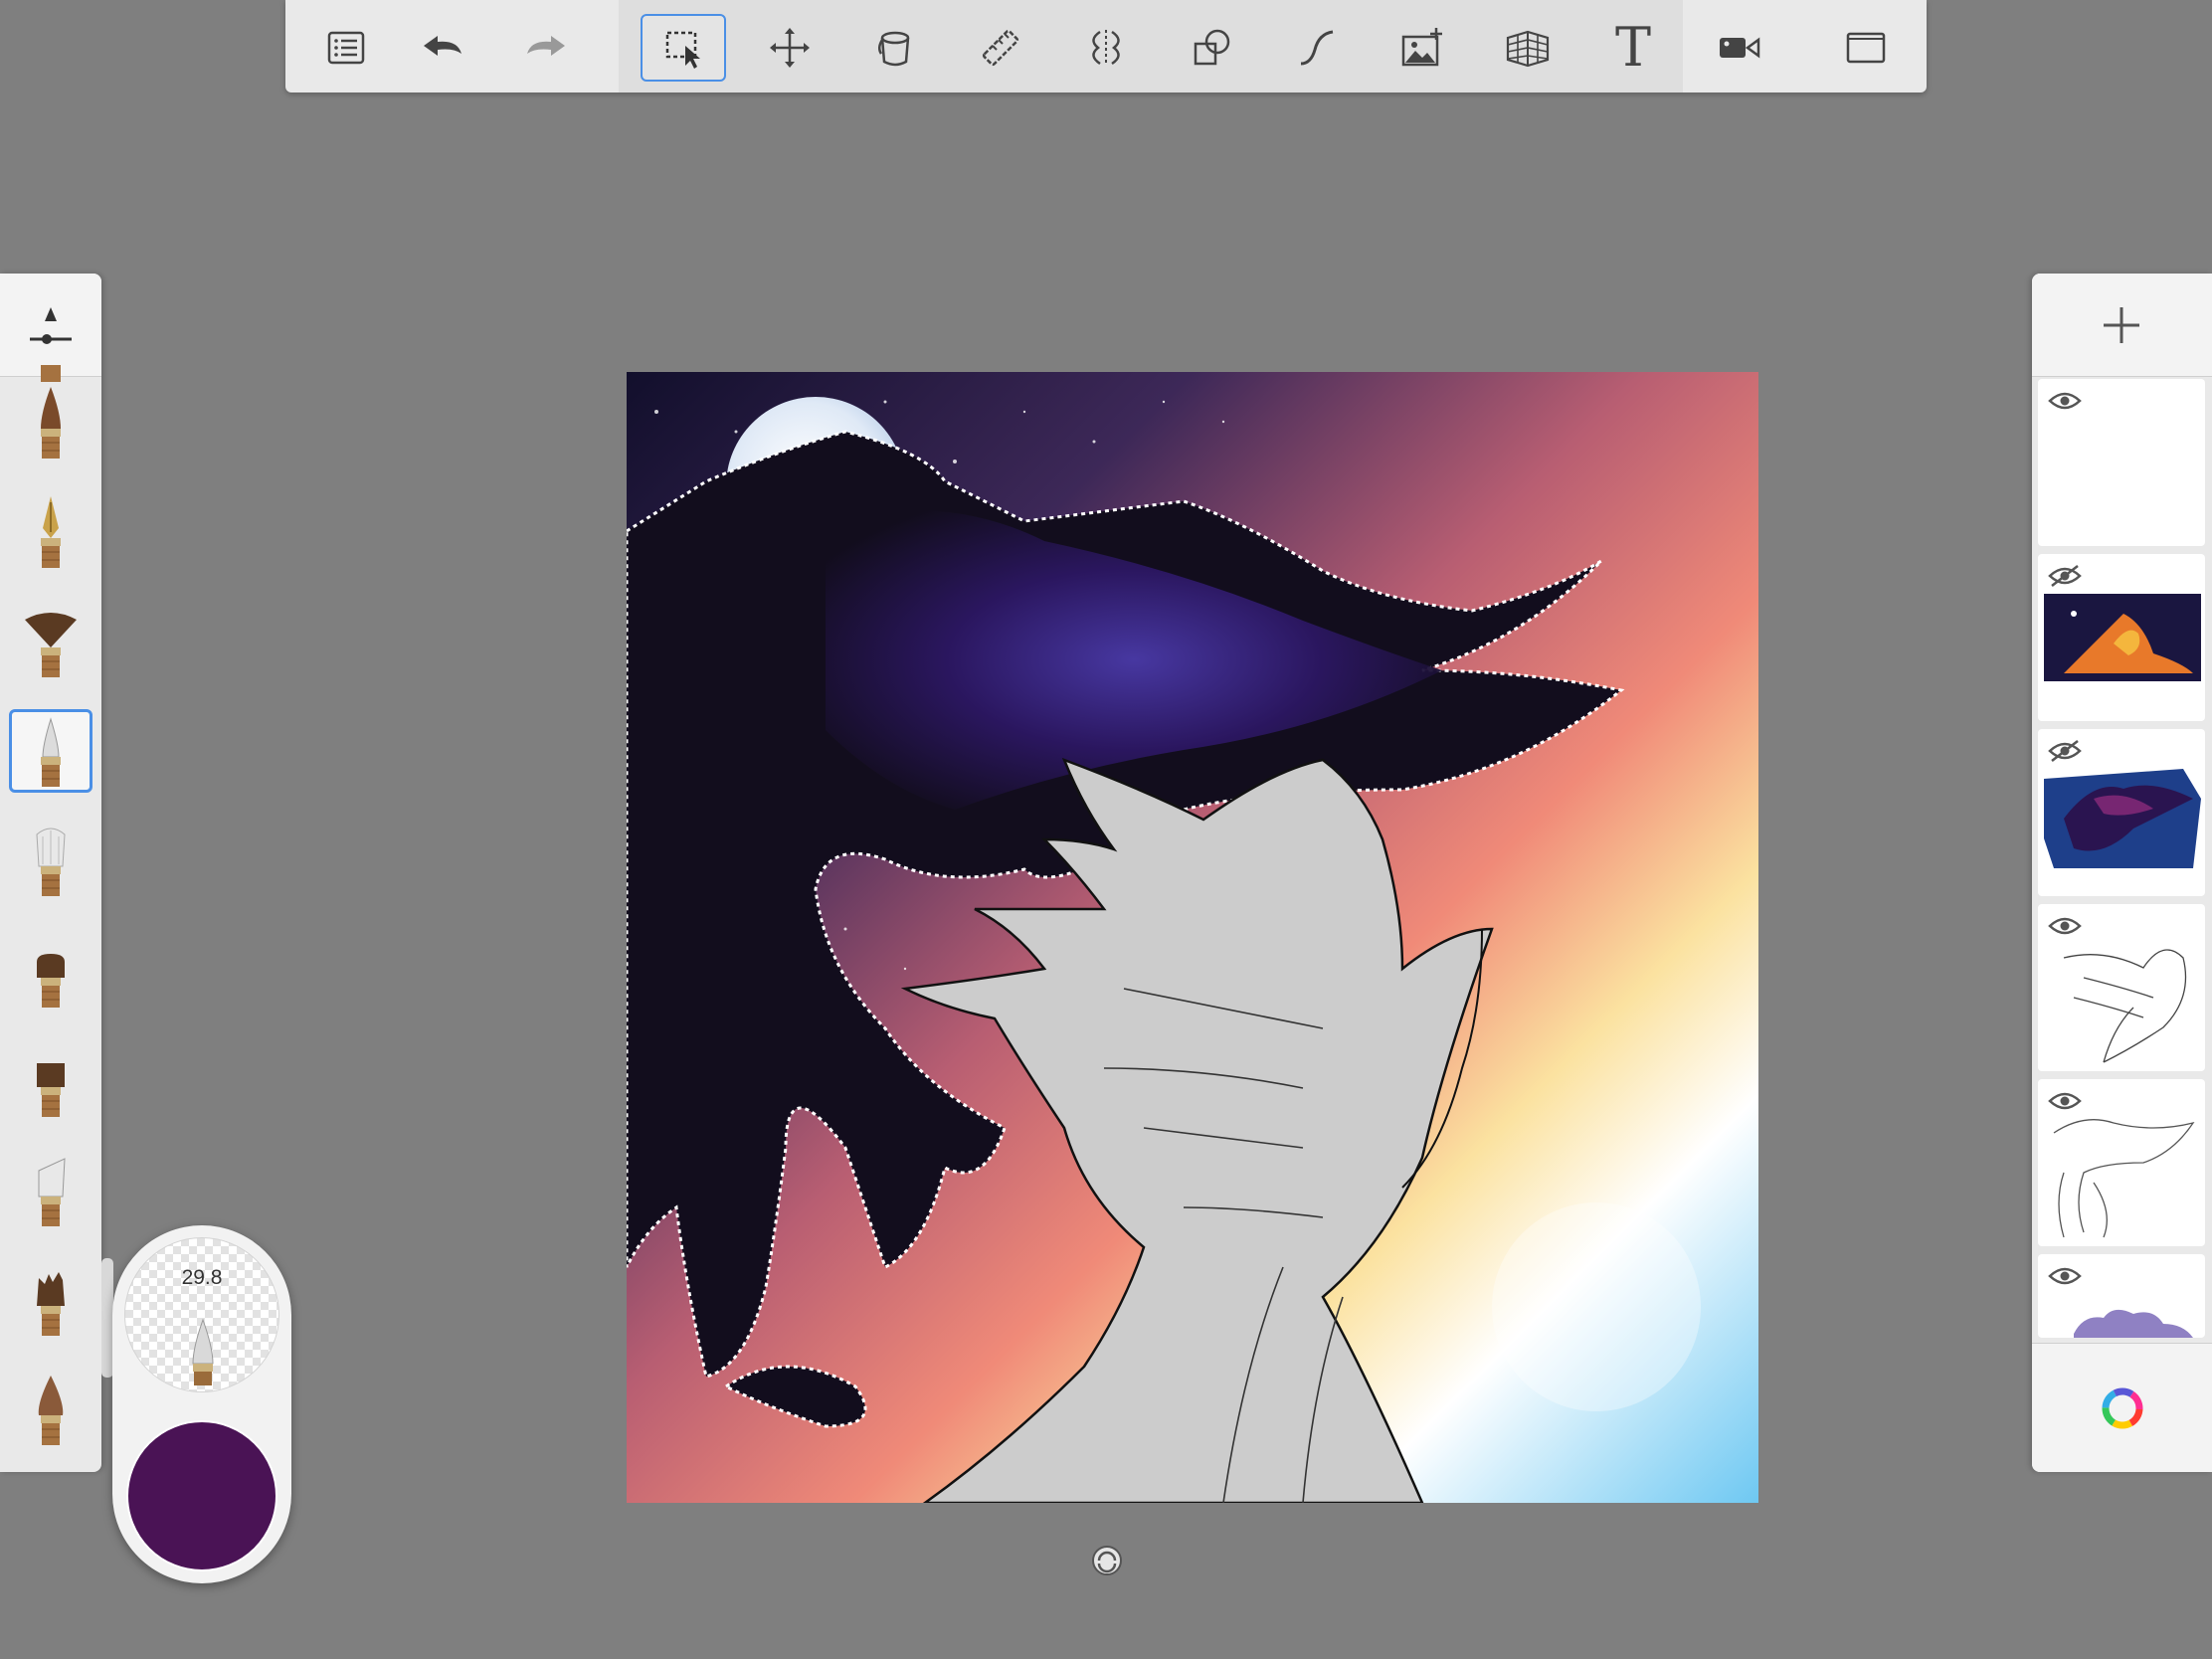 This screenshot has height=1659, width=2212. I want to click on brush-paintbrush-pointed, so click(50, 422).